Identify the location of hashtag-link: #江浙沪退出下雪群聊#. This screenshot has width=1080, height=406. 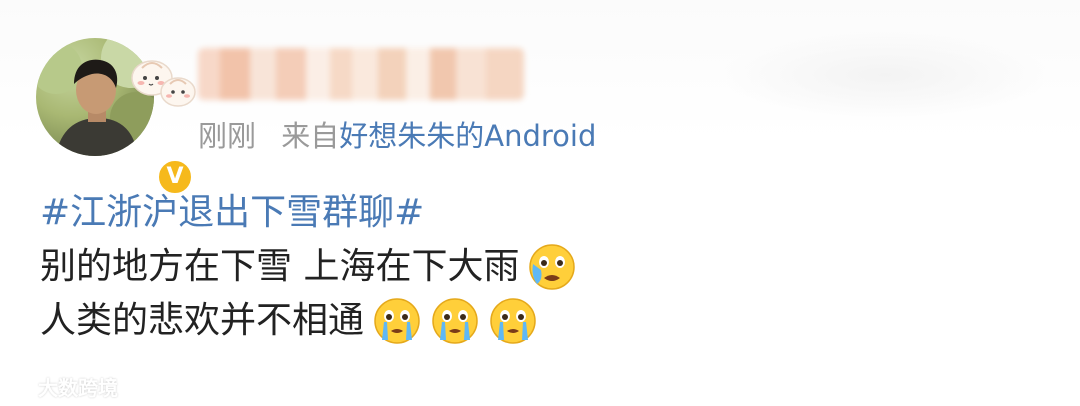
(232, 213).